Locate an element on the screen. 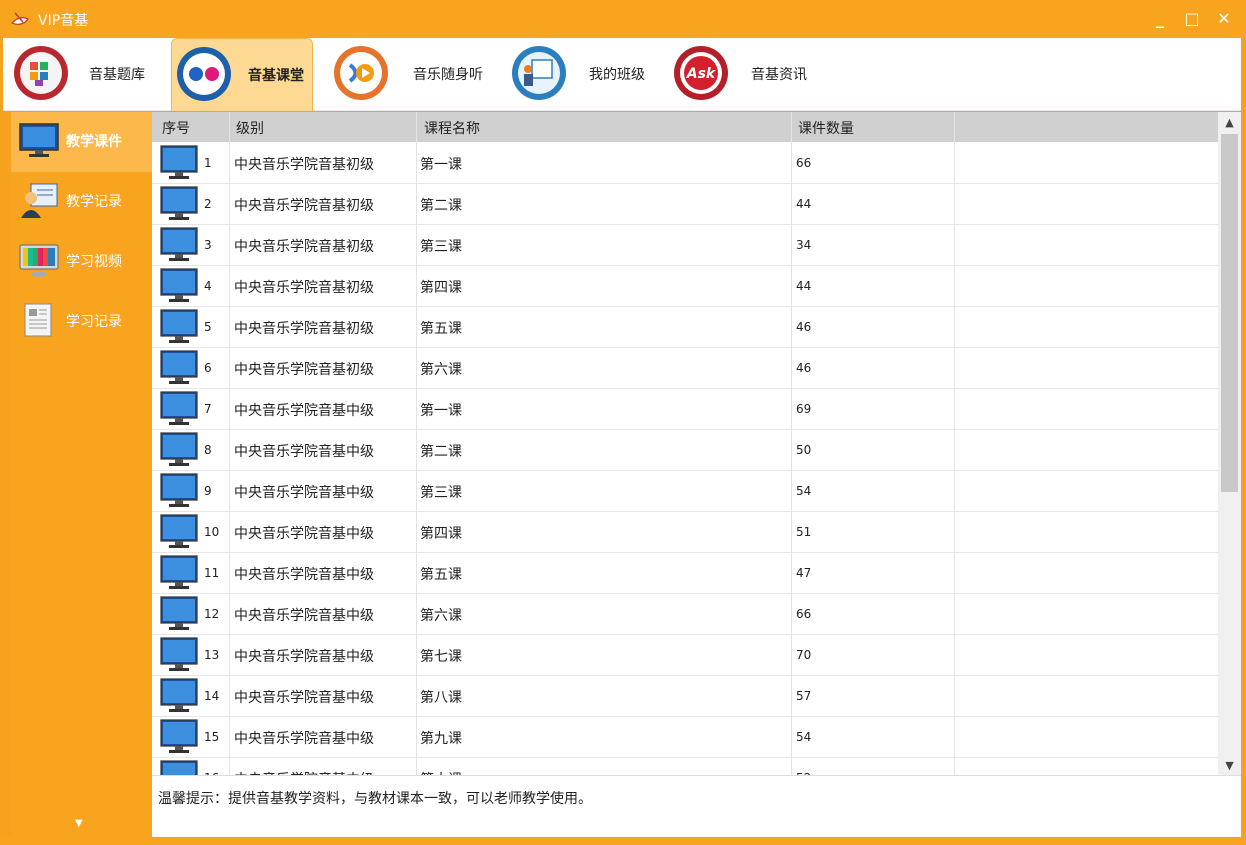 The image size is (1246, 845). table-row: 6 中央音乐学院音基初级 第六课 46 is located at coordinates (685, 368).